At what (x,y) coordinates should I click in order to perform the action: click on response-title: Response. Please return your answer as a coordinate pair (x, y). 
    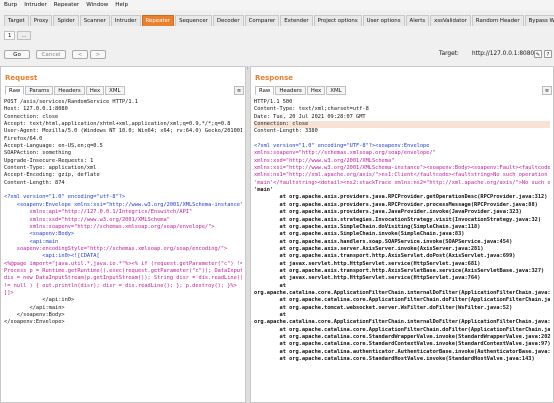
    Looking at the image, I should click on (274, 78).